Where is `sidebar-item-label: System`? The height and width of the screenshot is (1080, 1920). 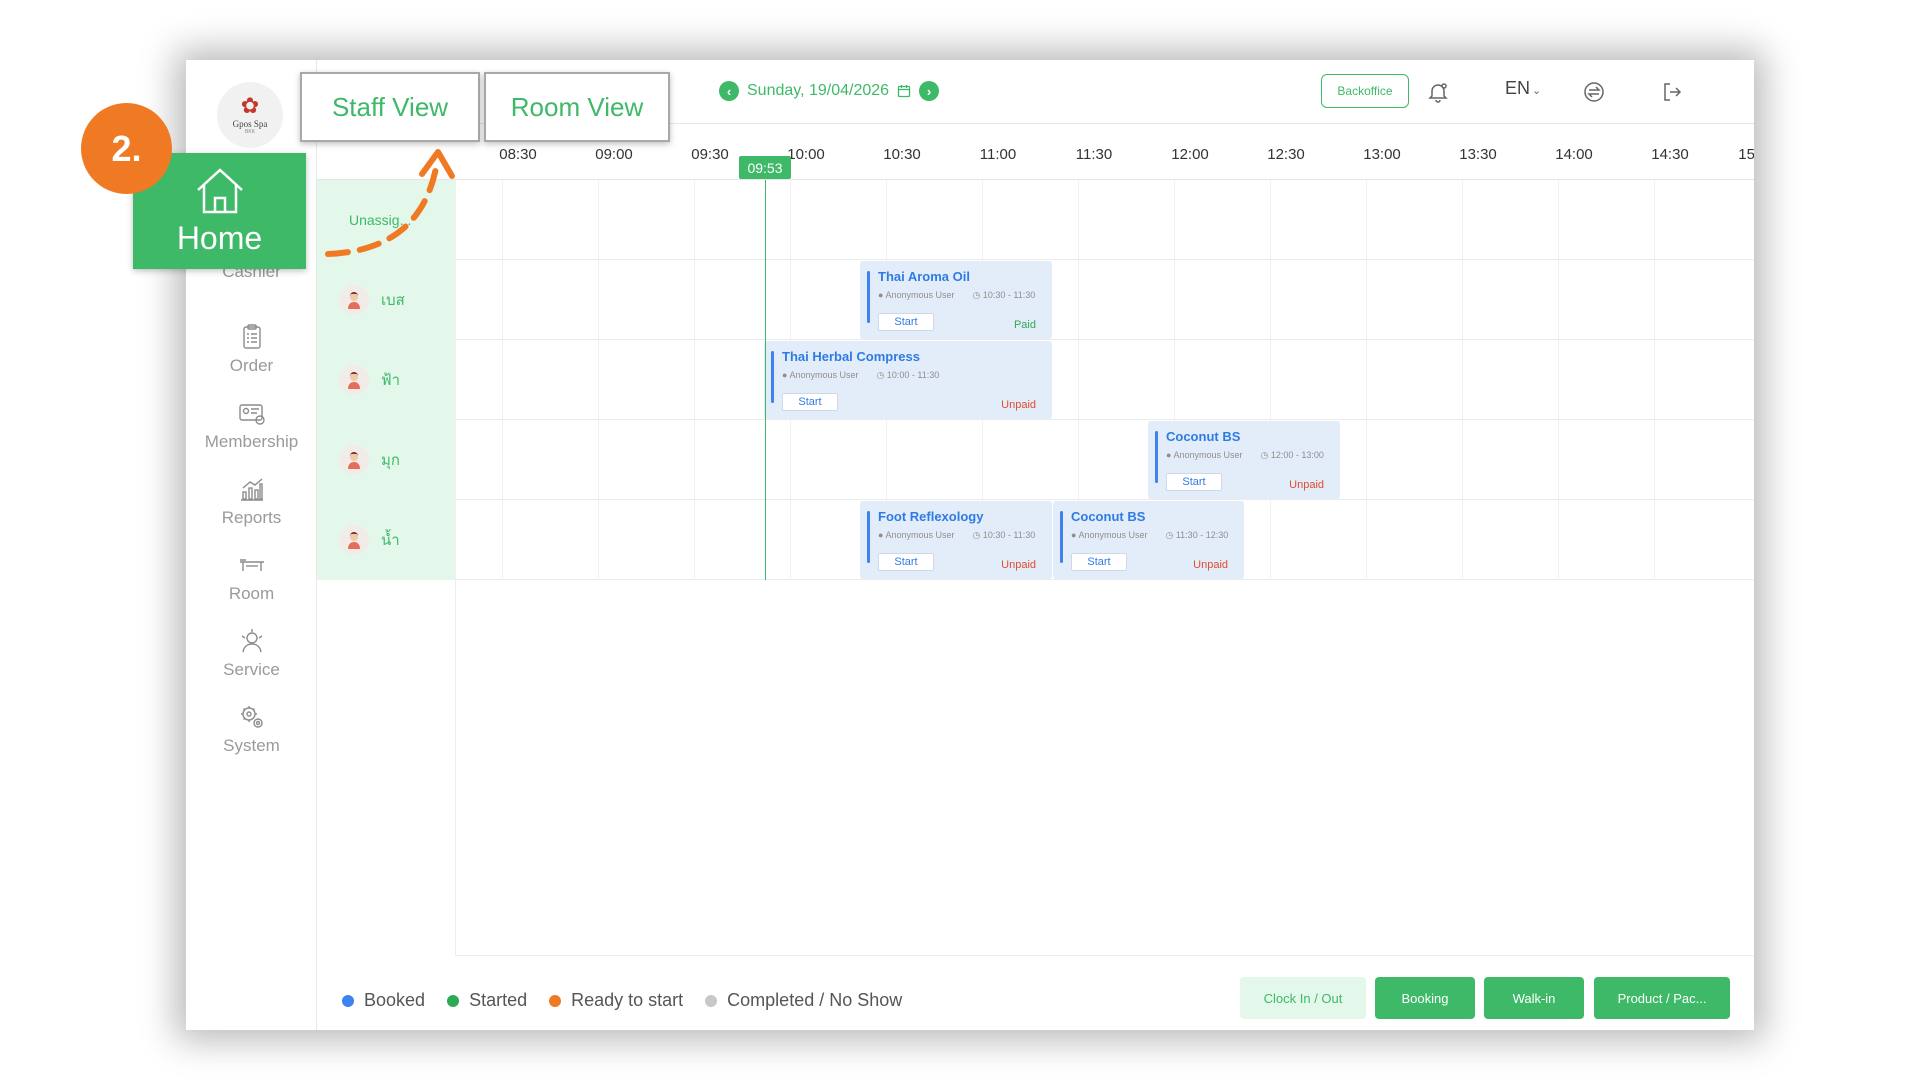 sidebar-item-label: System is located at coordinates (251, 745).